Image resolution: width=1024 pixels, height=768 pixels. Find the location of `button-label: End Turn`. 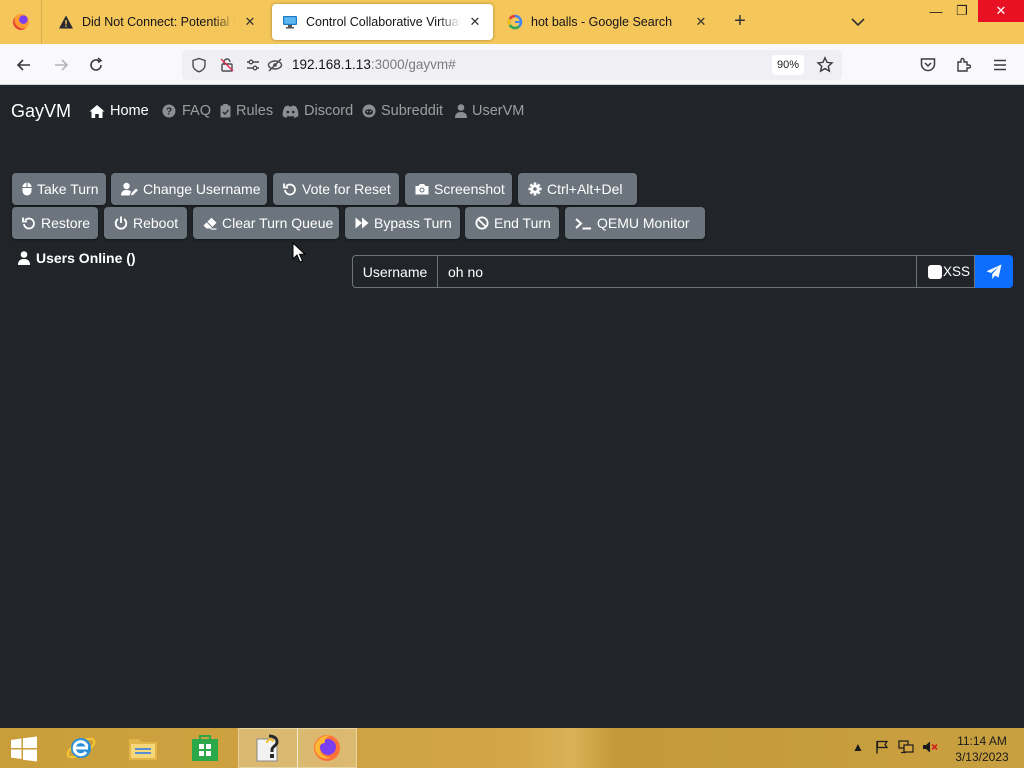

button-label: End Turn is located at coordinates (522, 223).